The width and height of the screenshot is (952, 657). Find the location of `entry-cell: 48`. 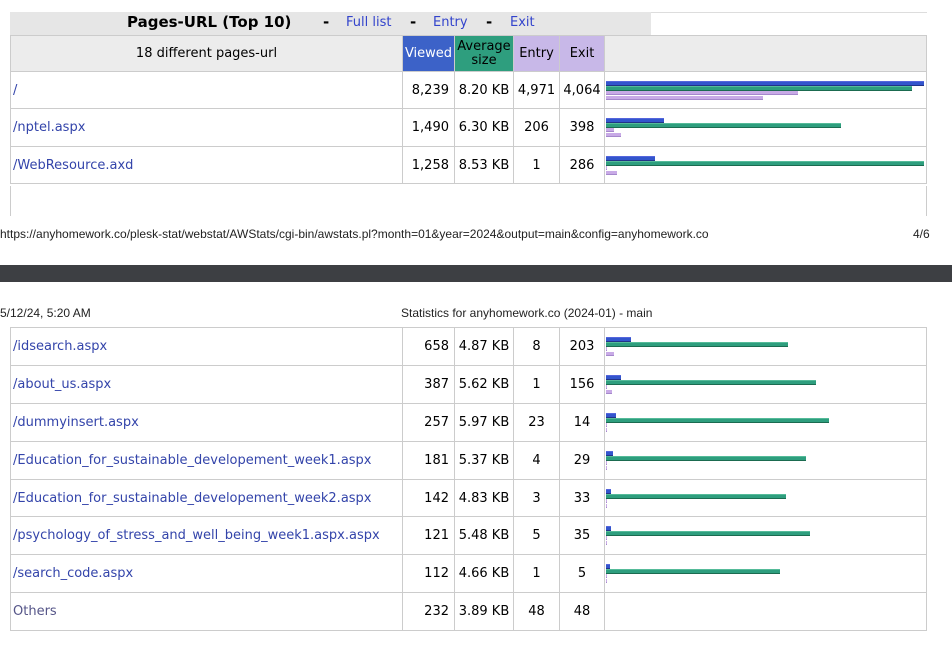

entry-cell: 48 is located at coordinates (536, 611).